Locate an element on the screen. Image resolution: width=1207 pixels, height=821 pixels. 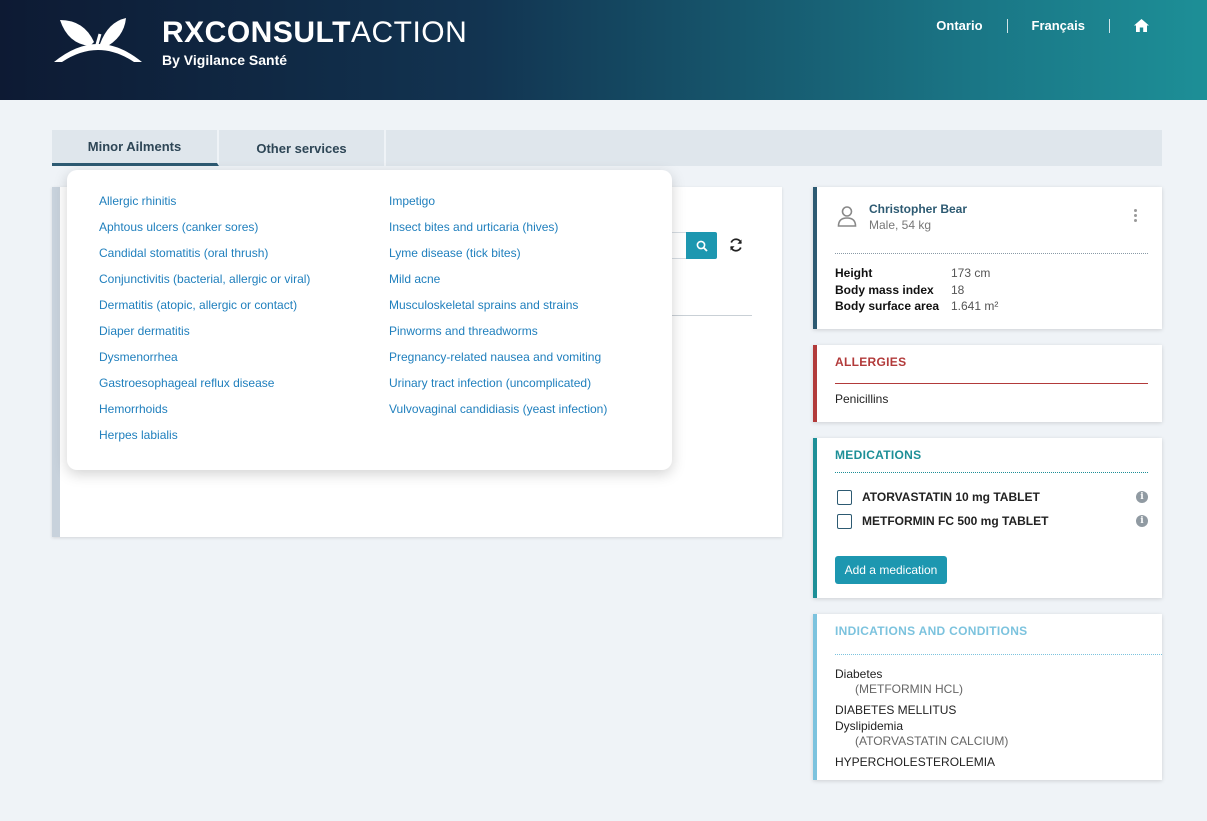
ailment-link: Dysmenorrhea is located at coordinates (204, 362).